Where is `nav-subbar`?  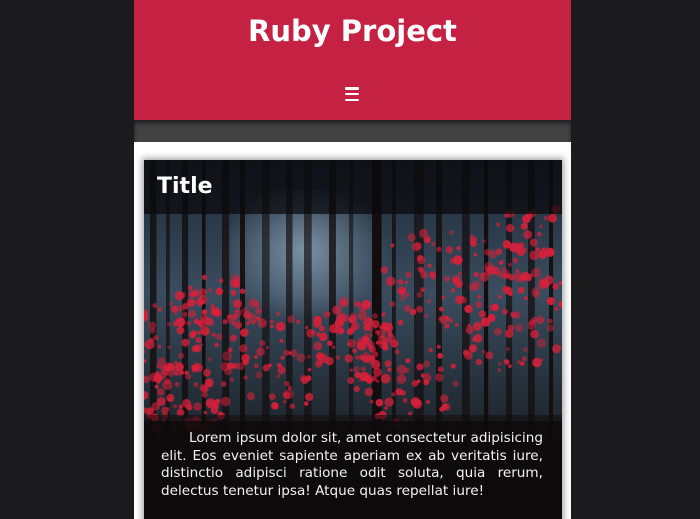
nav-subbar is located at coordinates (352, 131).